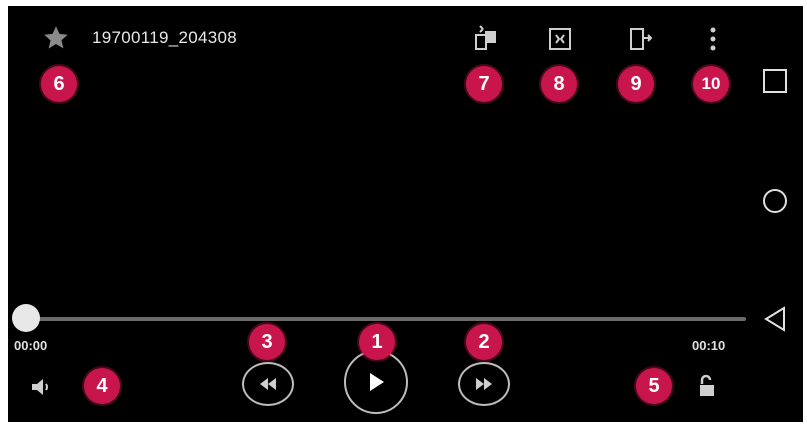 The height and width of the screenshot is (426, 807). I want to click on callout-badge-rotate: 7, so click(484, 84).